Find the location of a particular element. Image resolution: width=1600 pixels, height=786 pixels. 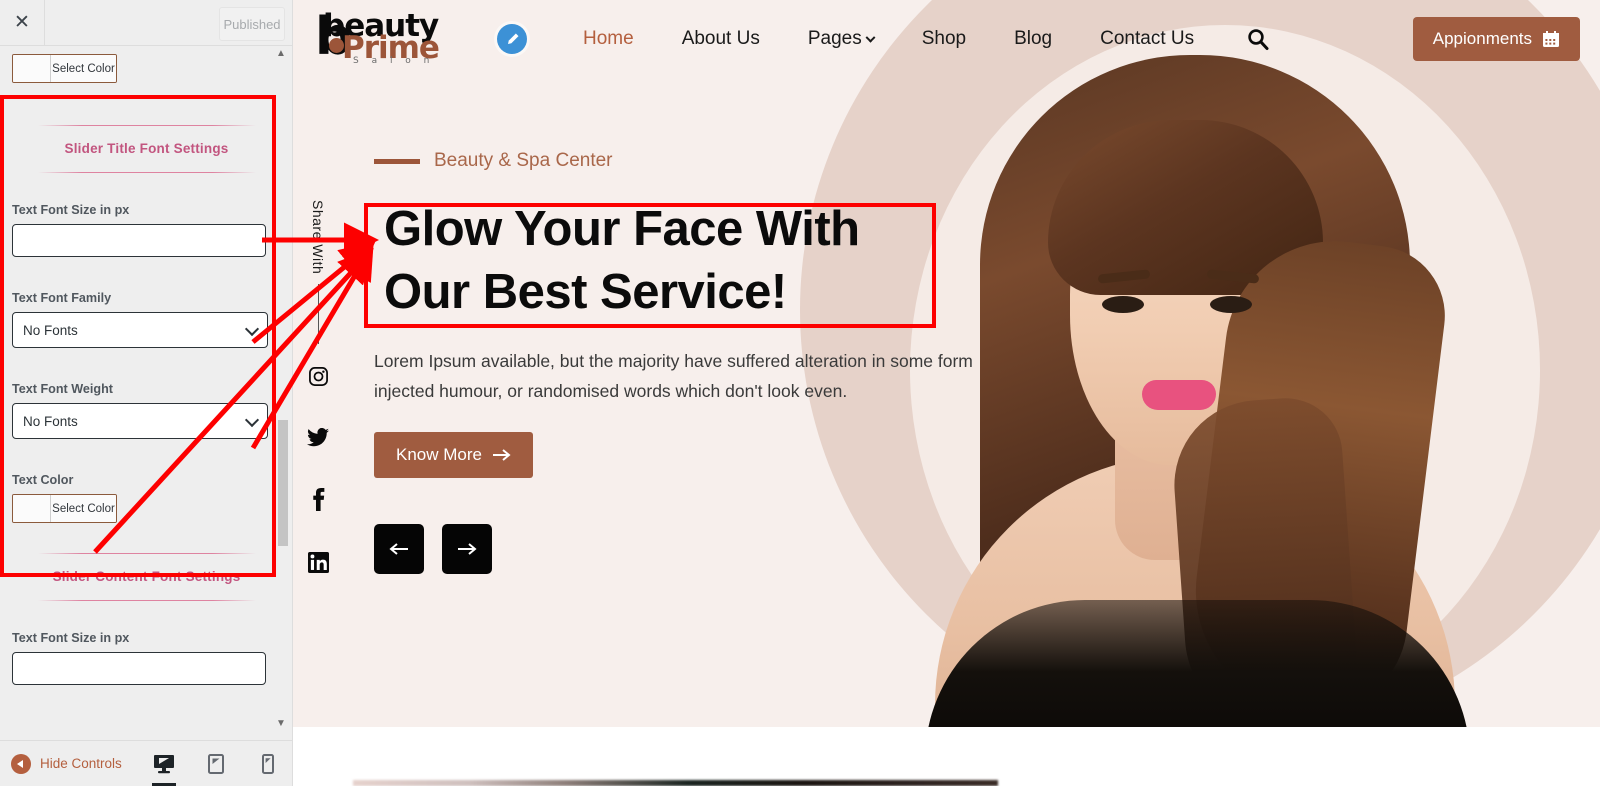

device-desktop-button is located at coordinates (164, 763).